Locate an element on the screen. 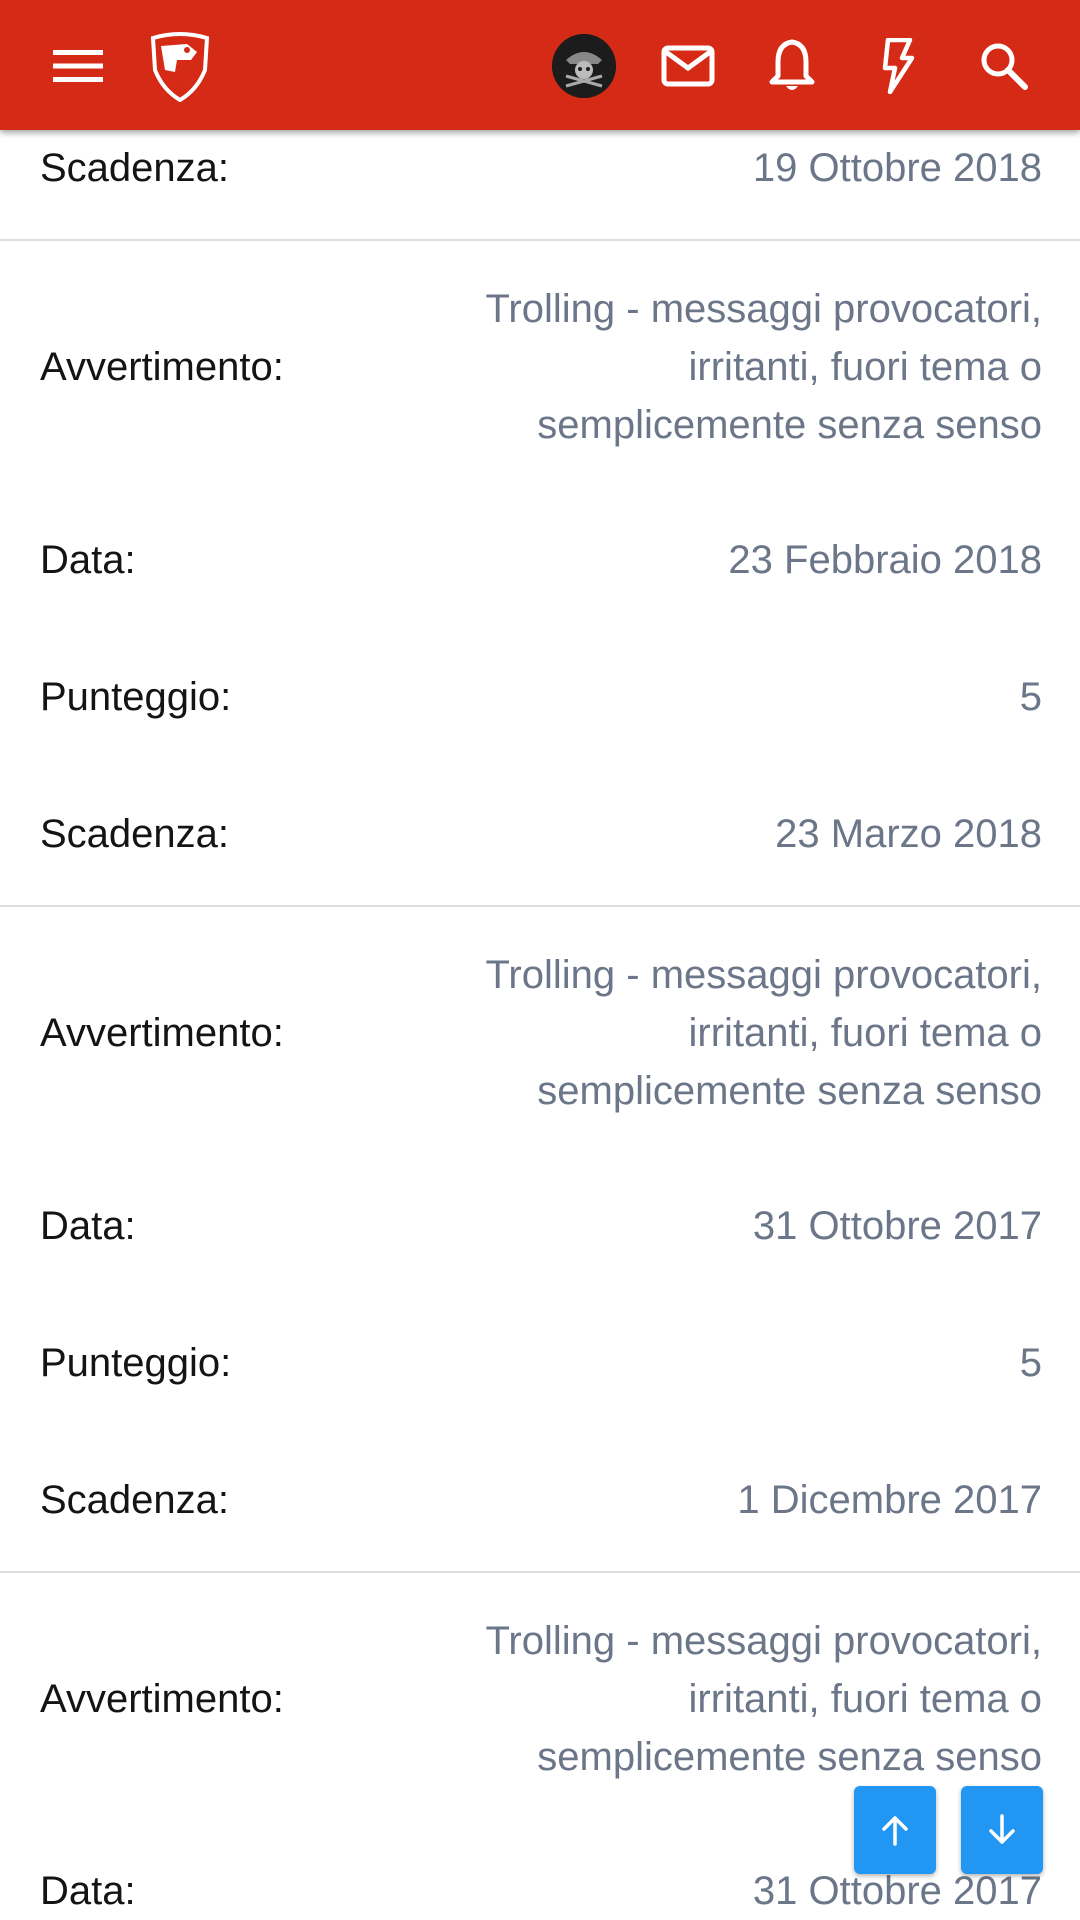 This screenshot has height=1920, width=1080. expiry-row: Scadenza: 19 Ottobre 2018 is located at coordinates (541, 168).